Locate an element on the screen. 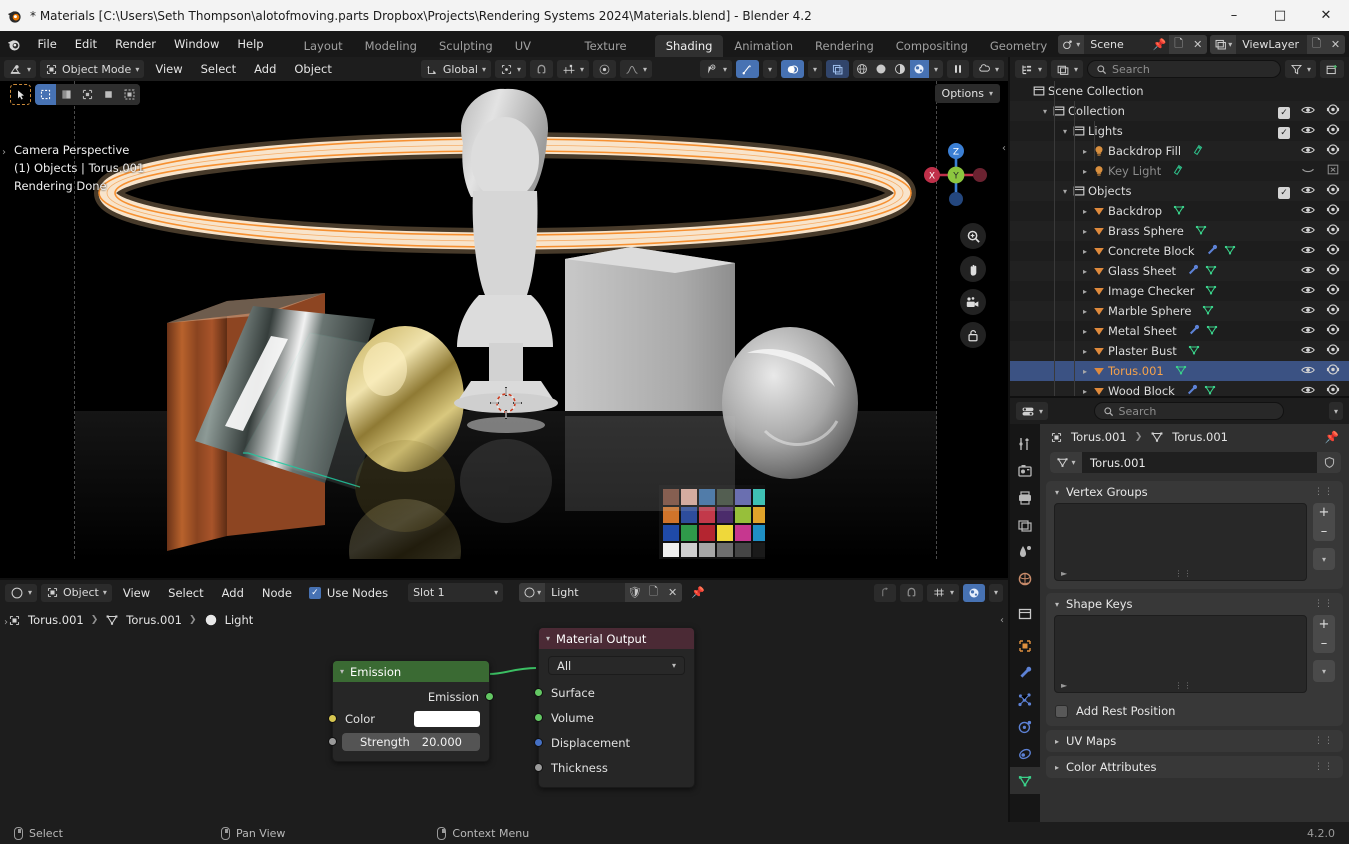  tab-particles is located at coordinates (1025, 699).